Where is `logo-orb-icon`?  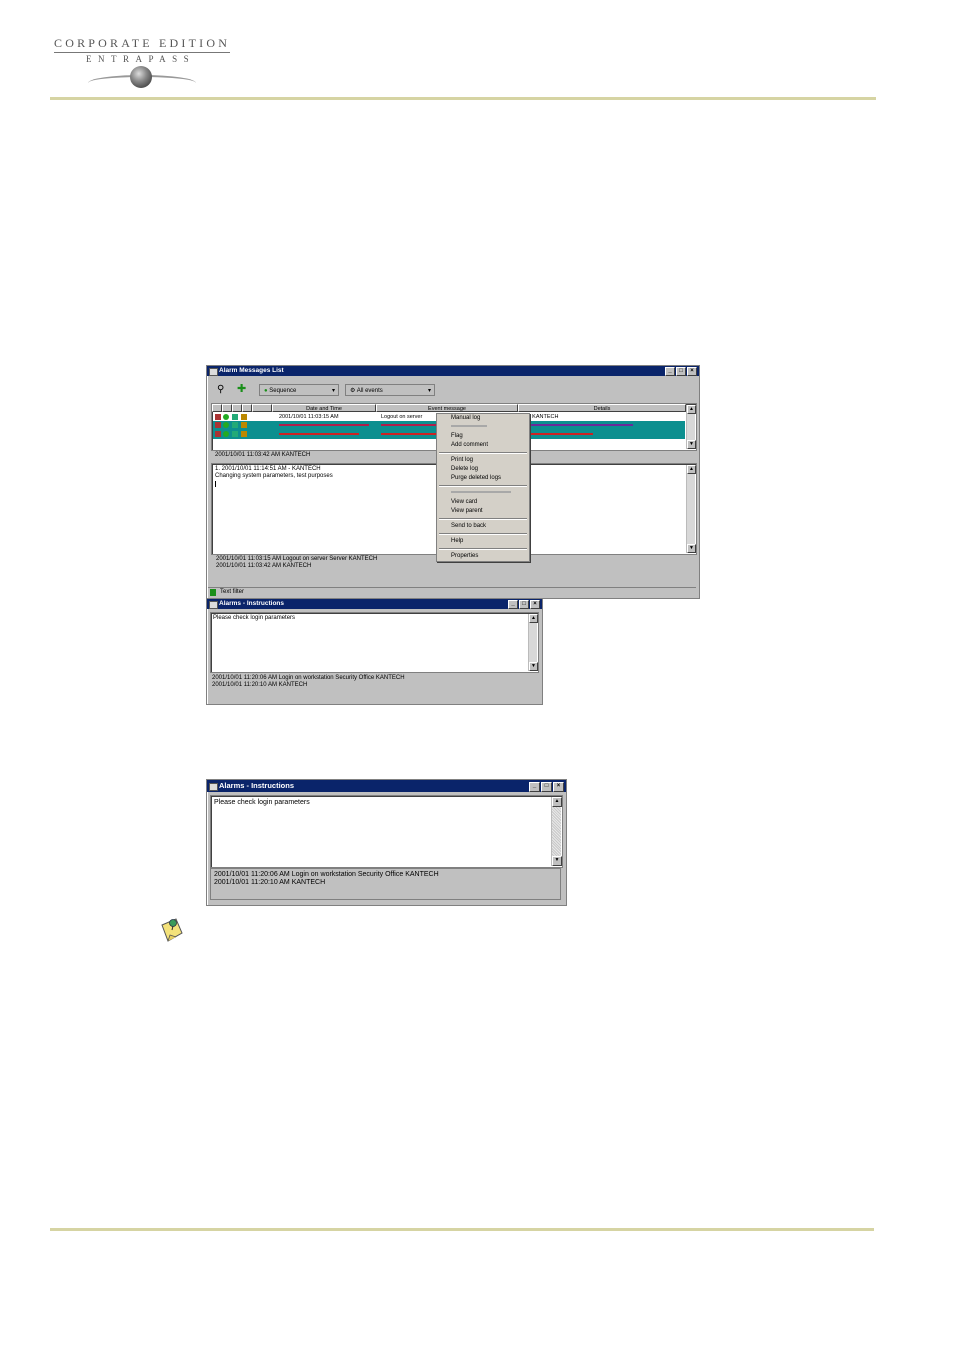 logo-orb-icon is located at coordinates (141, 77).